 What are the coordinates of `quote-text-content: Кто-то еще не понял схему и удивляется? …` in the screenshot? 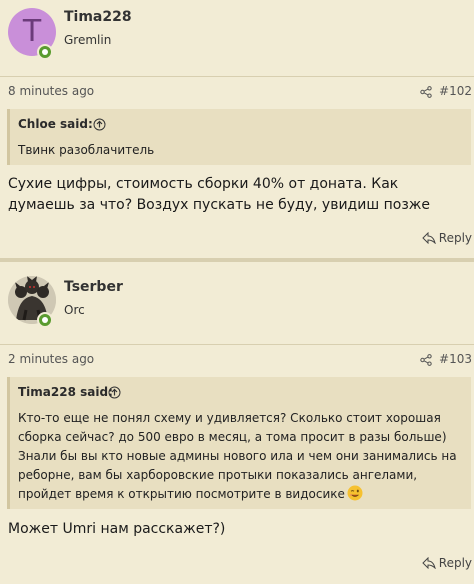 It's located at (237, 456).